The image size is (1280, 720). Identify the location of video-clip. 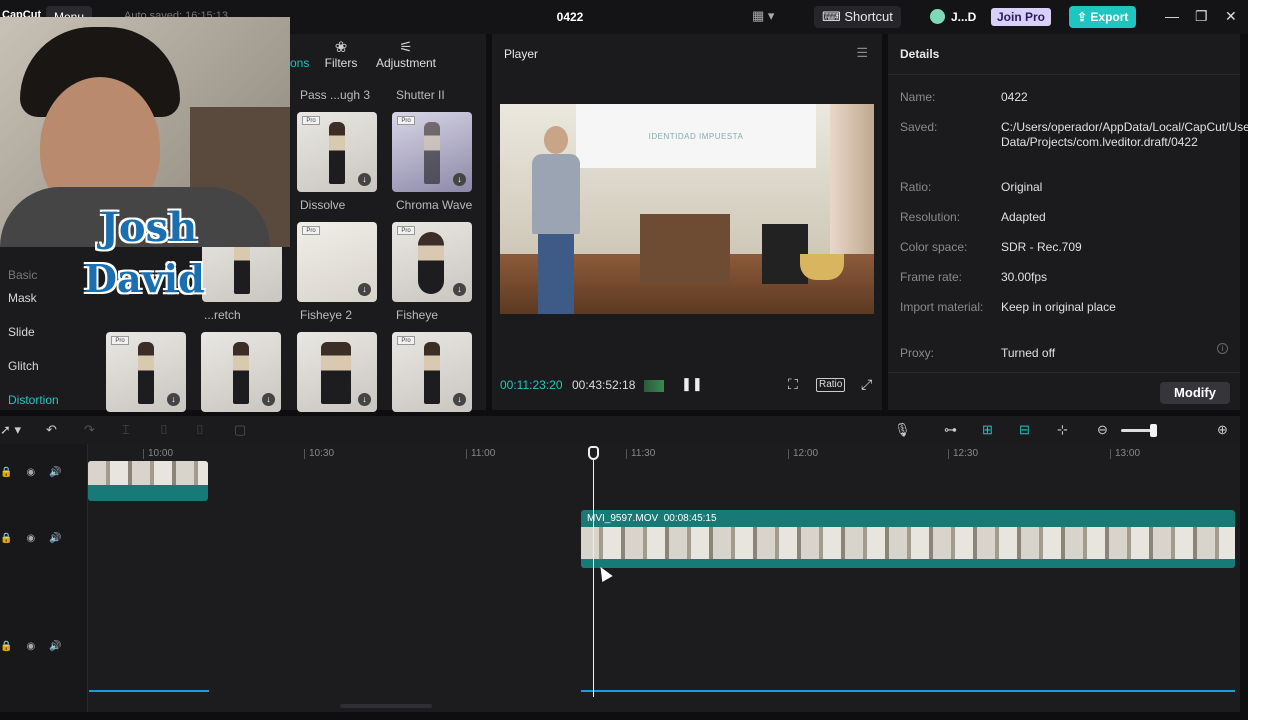
(148, 481).